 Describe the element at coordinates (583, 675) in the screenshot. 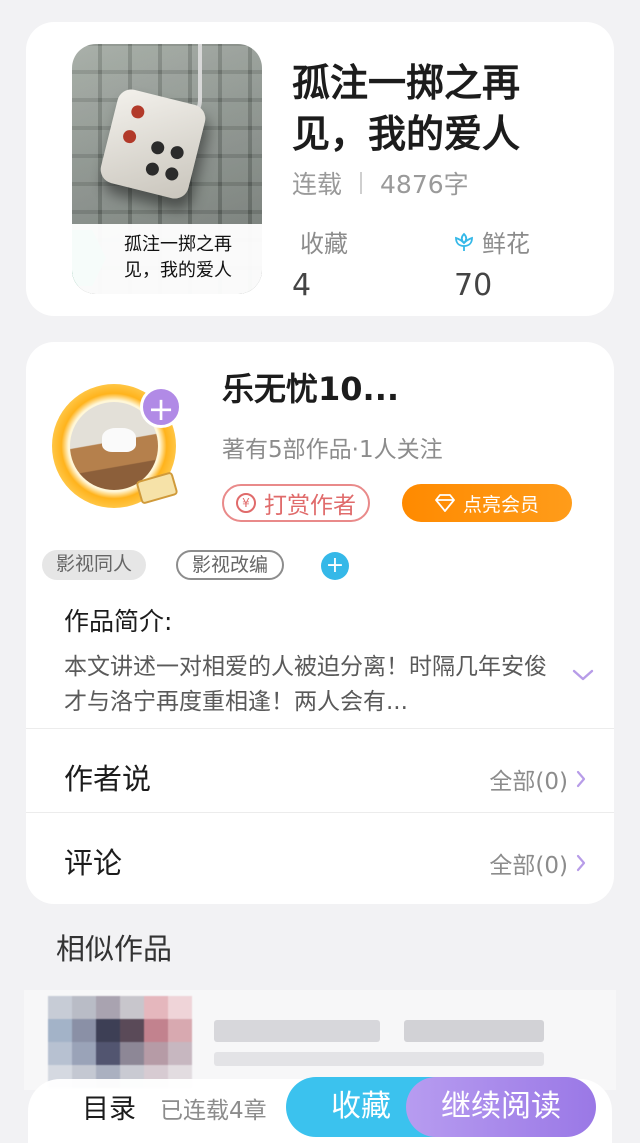

I see `chevron-down-icon` at that location.